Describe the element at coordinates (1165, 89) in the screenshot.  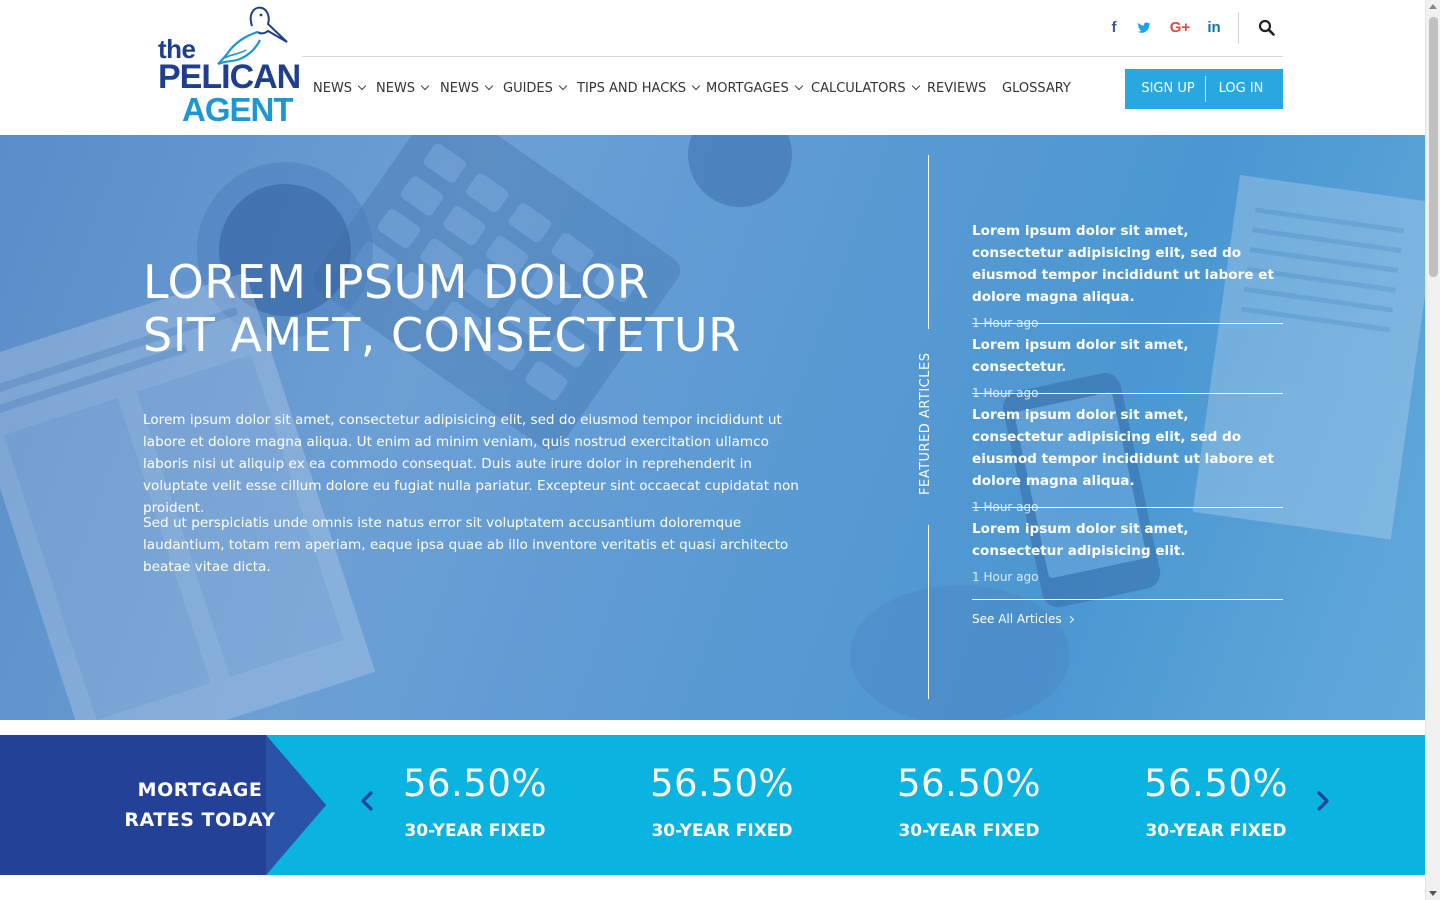
I see `sign-up-button: SIGN UP` at that location.